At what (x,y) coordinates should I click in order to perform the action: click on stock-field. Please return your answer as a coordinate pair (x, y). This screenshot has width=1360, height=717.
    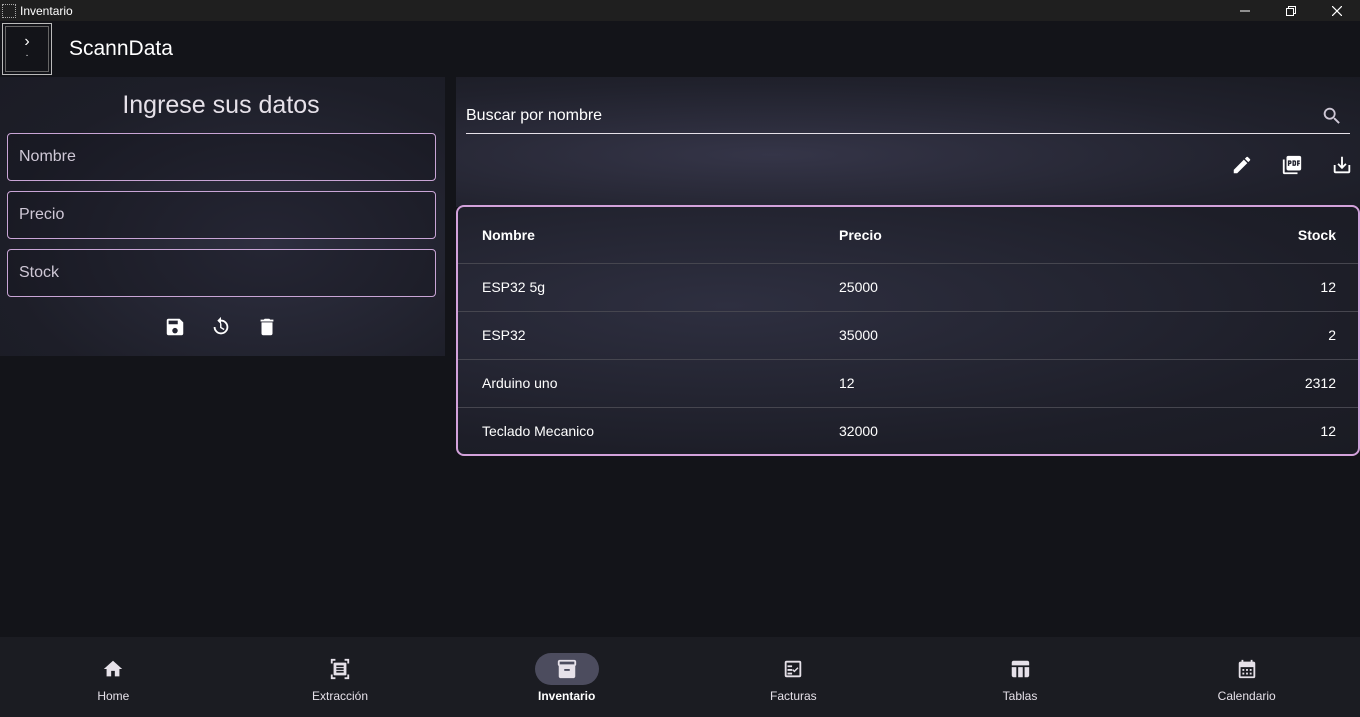
    Looking at the image, I should click on (221, 273).